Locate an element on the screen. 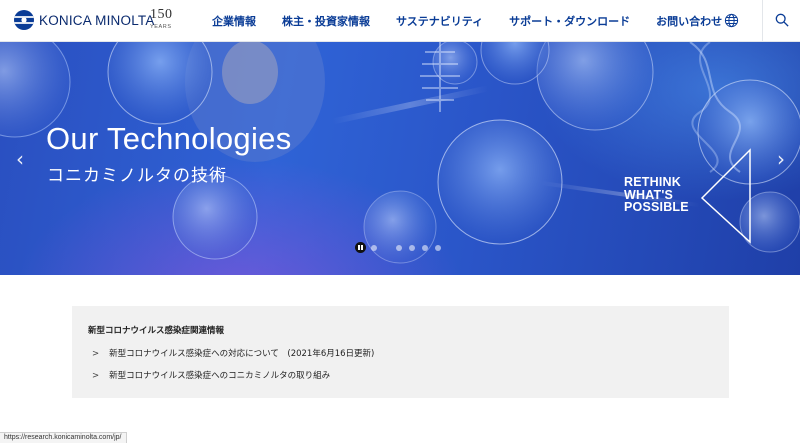 This screenshot has width=800, height=443. rethink-tagline: RETHINK WHAT'S POSSIBLE is located at coordinates (656, 195).